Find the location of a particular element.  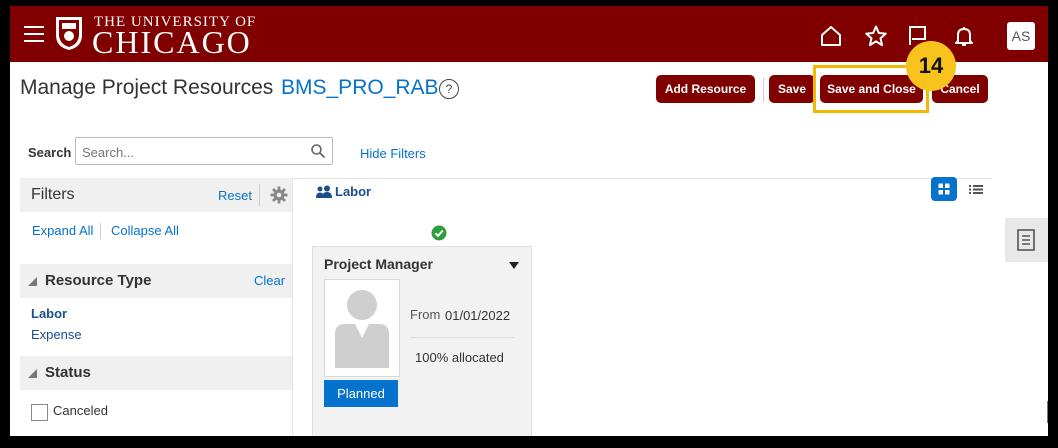

resource-type-title: Resource Type is located at coordinates (98, 280).